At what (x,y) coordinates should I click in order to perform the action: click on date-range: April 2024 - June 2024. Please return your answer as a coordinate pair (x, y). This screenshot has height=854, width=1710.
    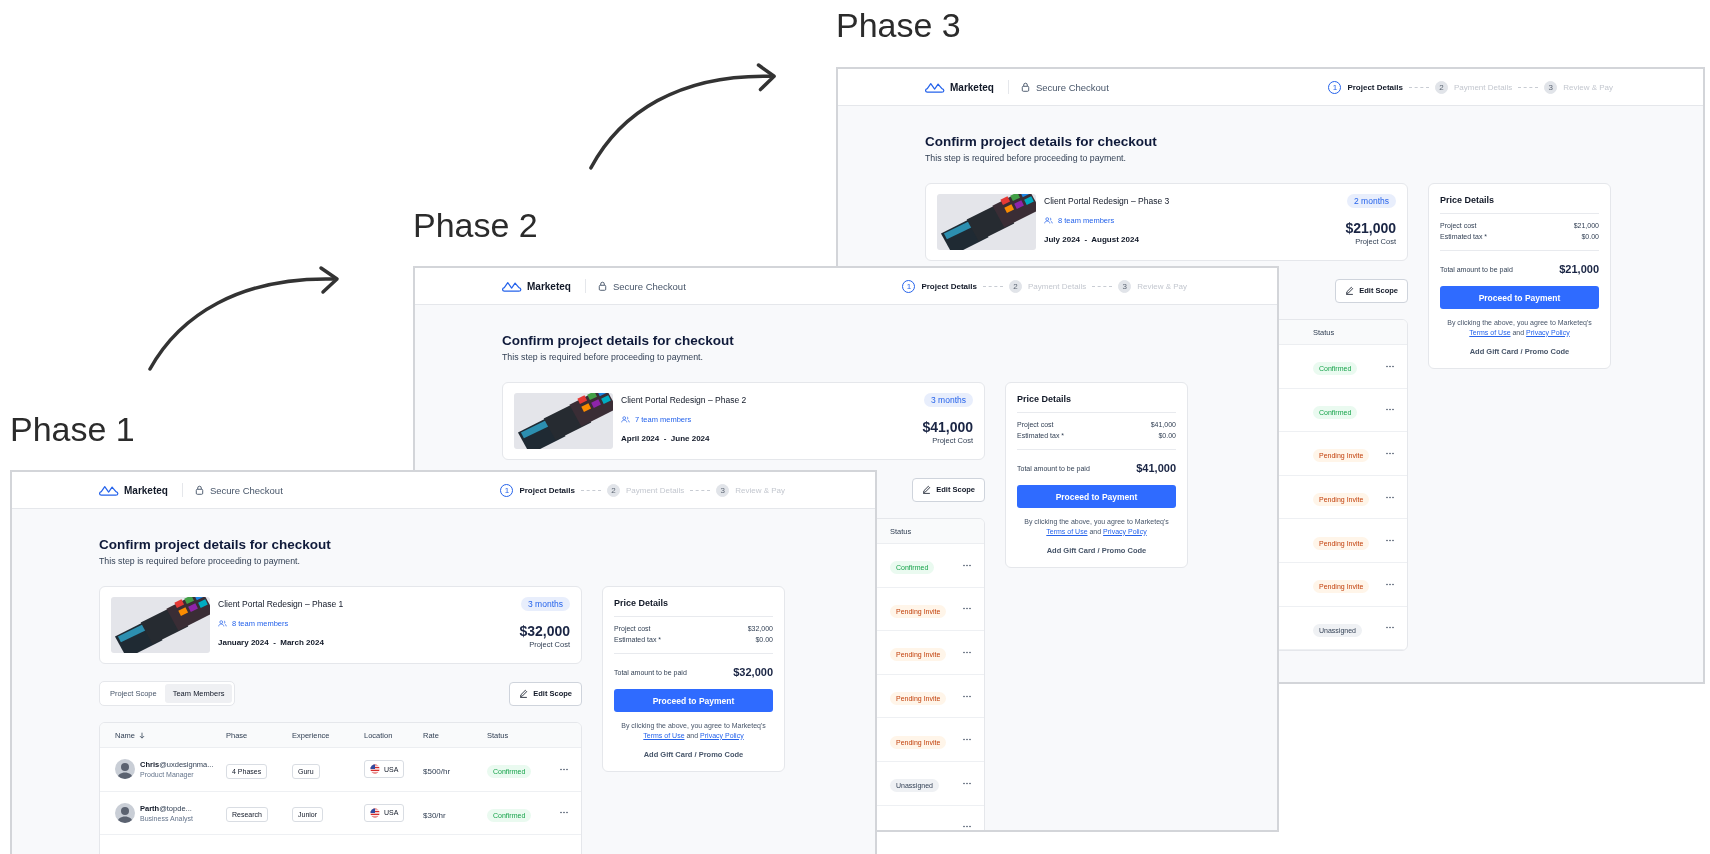
    Looking at the image, I should click on (666, 438).